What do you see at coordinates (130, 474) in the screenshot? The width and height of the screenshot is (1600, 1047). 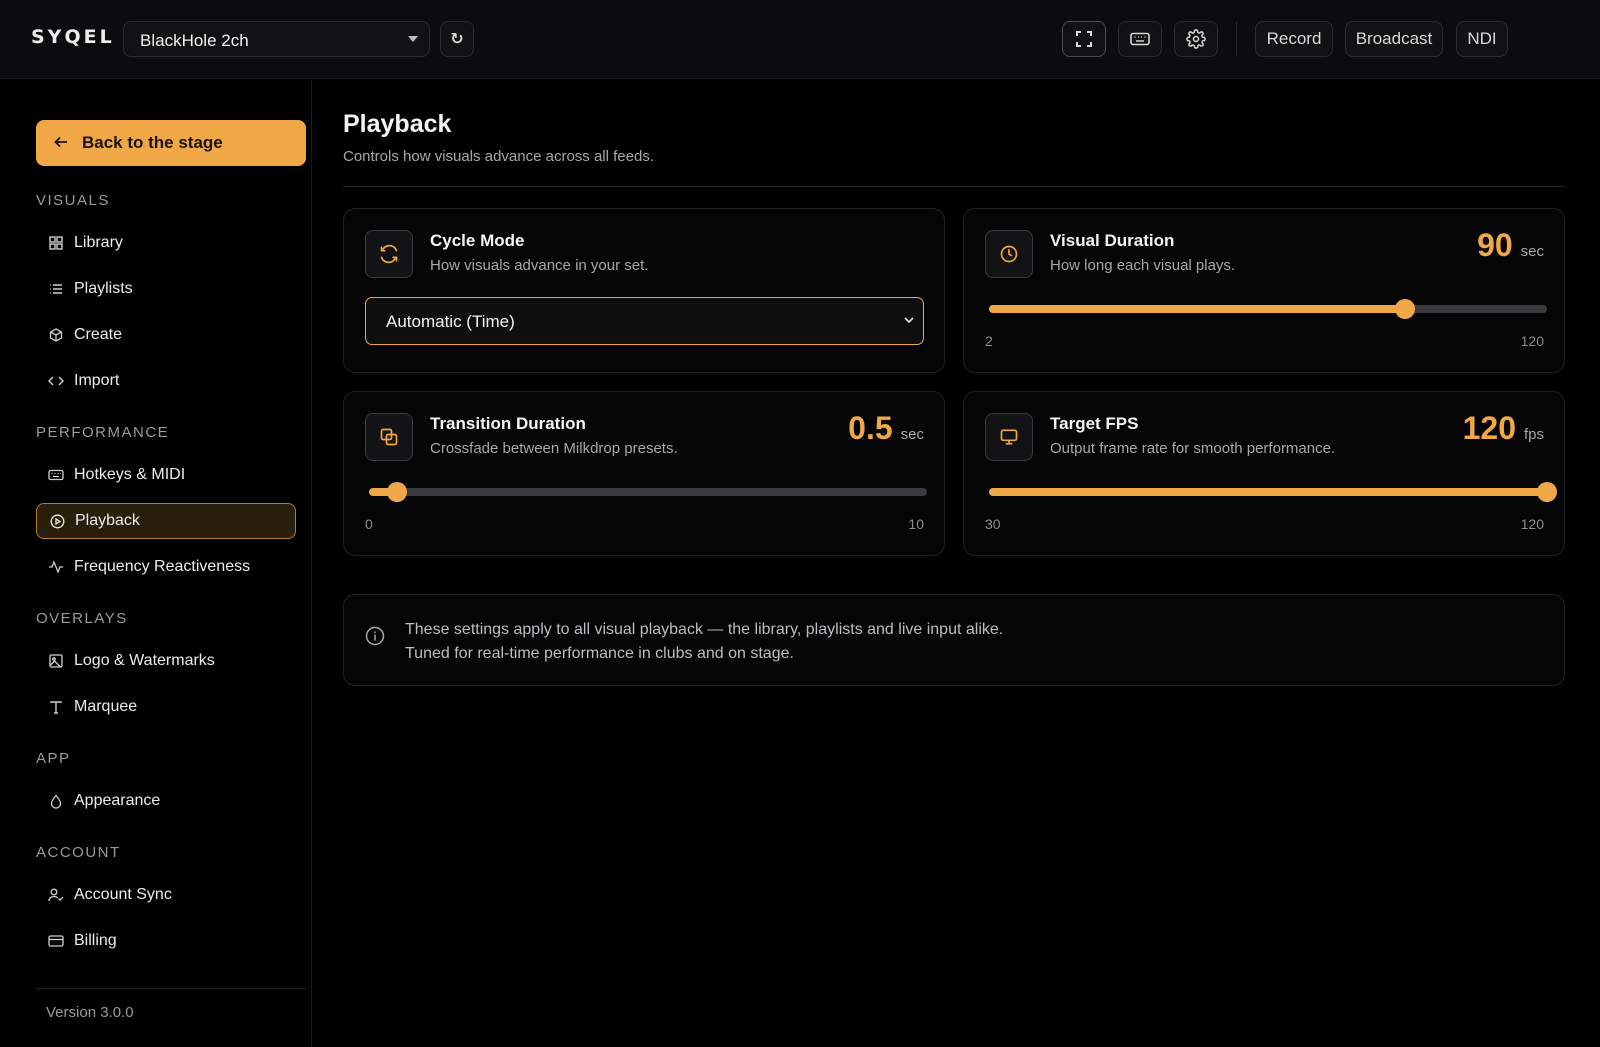 I see `sidebar-item-label: Hotkeys & MIDI` at bounding box center [130, 474].